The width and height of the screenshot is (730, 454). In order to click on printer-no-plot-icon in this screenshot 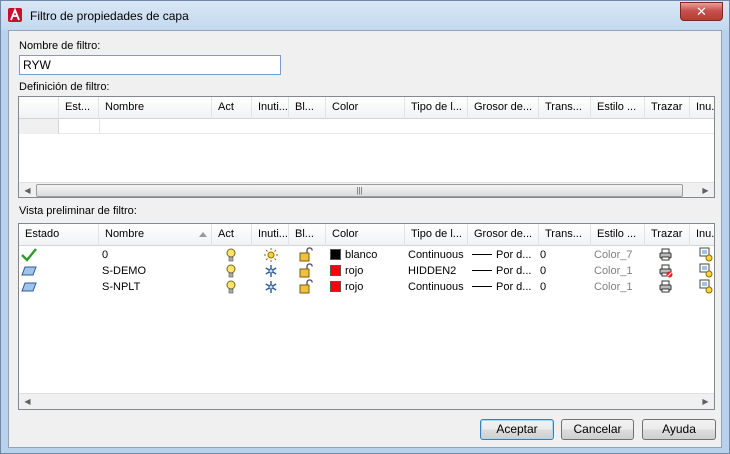, I will do `click(666, 272)`.